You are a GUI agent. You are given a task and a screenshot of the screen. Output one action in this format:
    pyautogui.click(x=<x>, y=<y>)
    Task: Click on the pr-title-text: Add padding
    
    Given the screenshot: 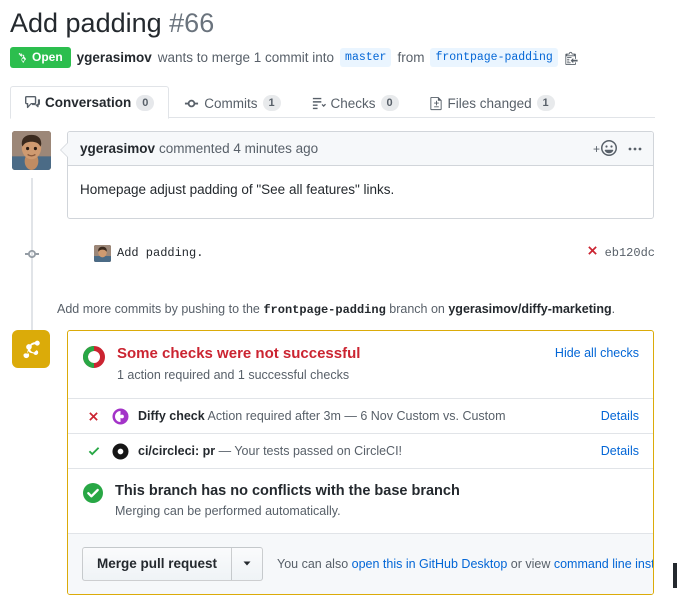 What is the action you would take?
    pyautogui.click(x=86, y=23)
    